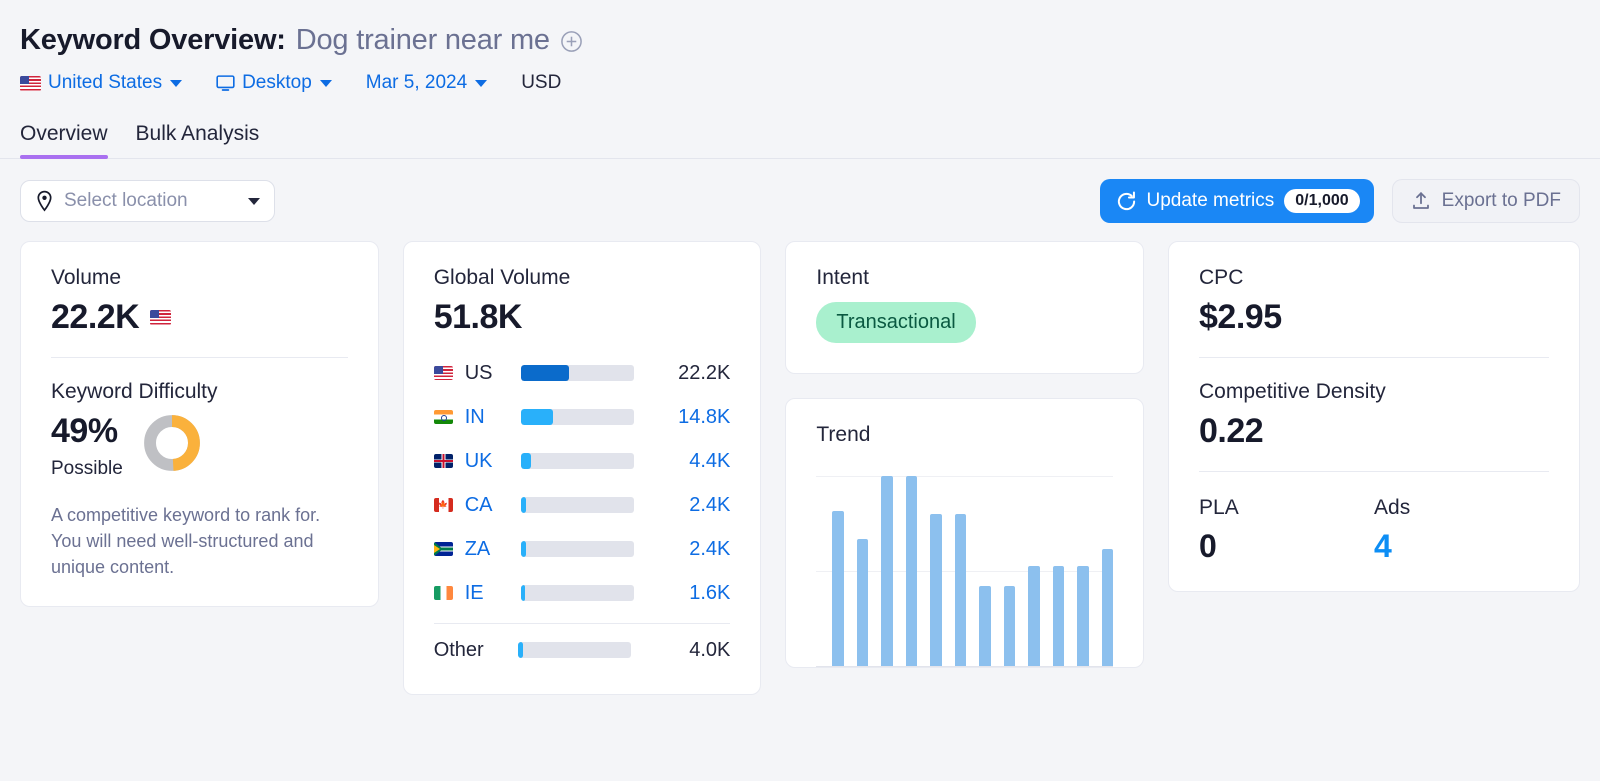 This screenshot has height=781, width=1600. What do you see at coordinates (86, 277) in the screenshot?
I see `volume-label: Volume` at bounding box center [86, 277].